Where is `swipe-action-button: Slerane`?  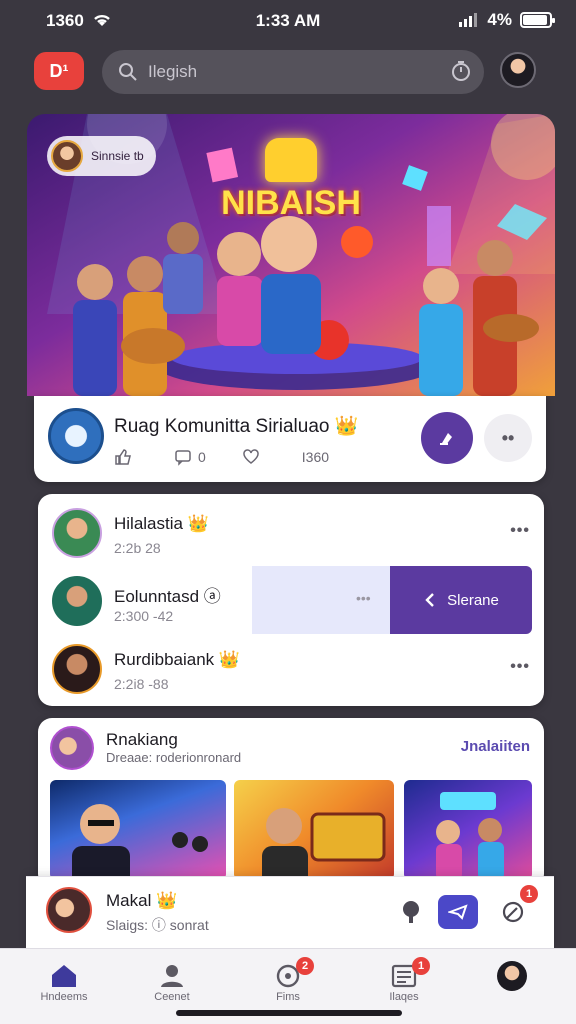 swipe-action-button: Slerane is located at coordinates (461, 600).